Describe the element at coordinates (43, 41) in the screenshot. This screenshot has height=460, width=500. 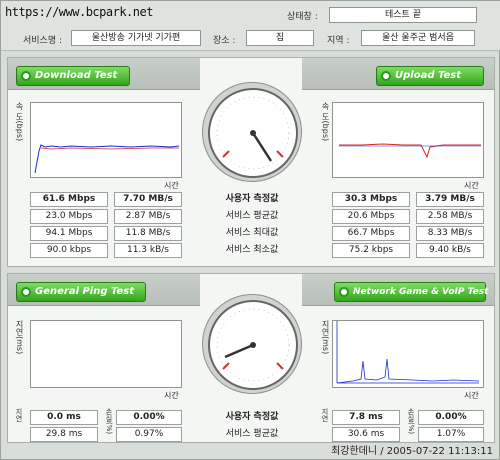
I see `service-name-label: 서비스명 :` at that location.